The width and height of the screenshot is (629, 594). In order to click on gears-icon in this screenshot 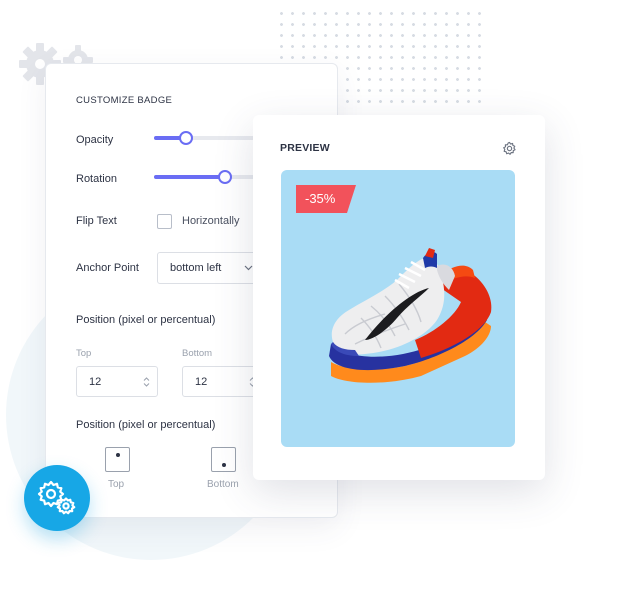, I will do `click(56, 497)`.